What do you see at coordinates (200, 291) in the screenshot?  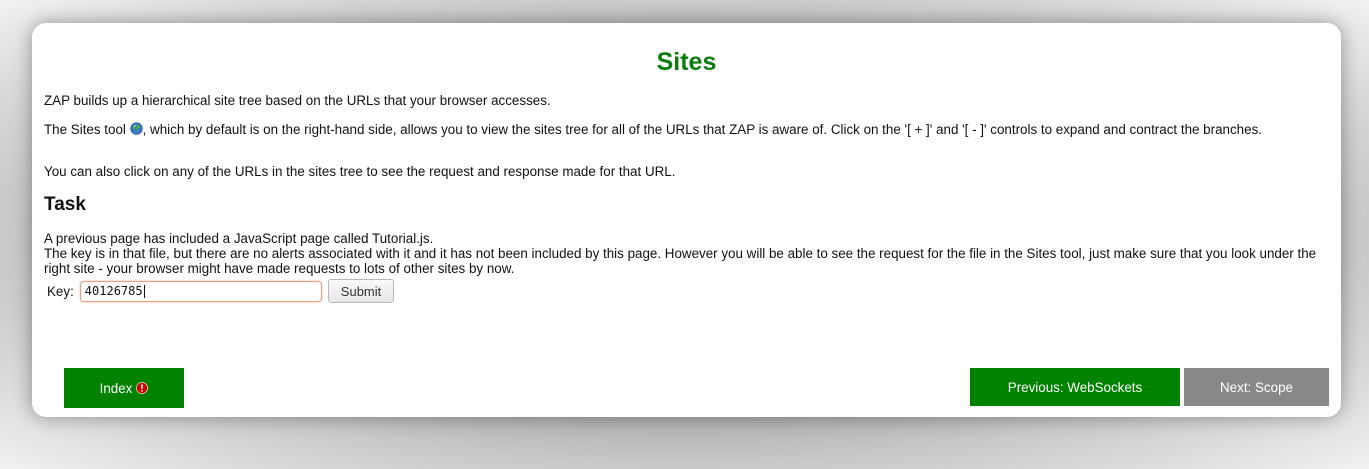 I see `key-input: 40126785` at bounding box center [200, 291].